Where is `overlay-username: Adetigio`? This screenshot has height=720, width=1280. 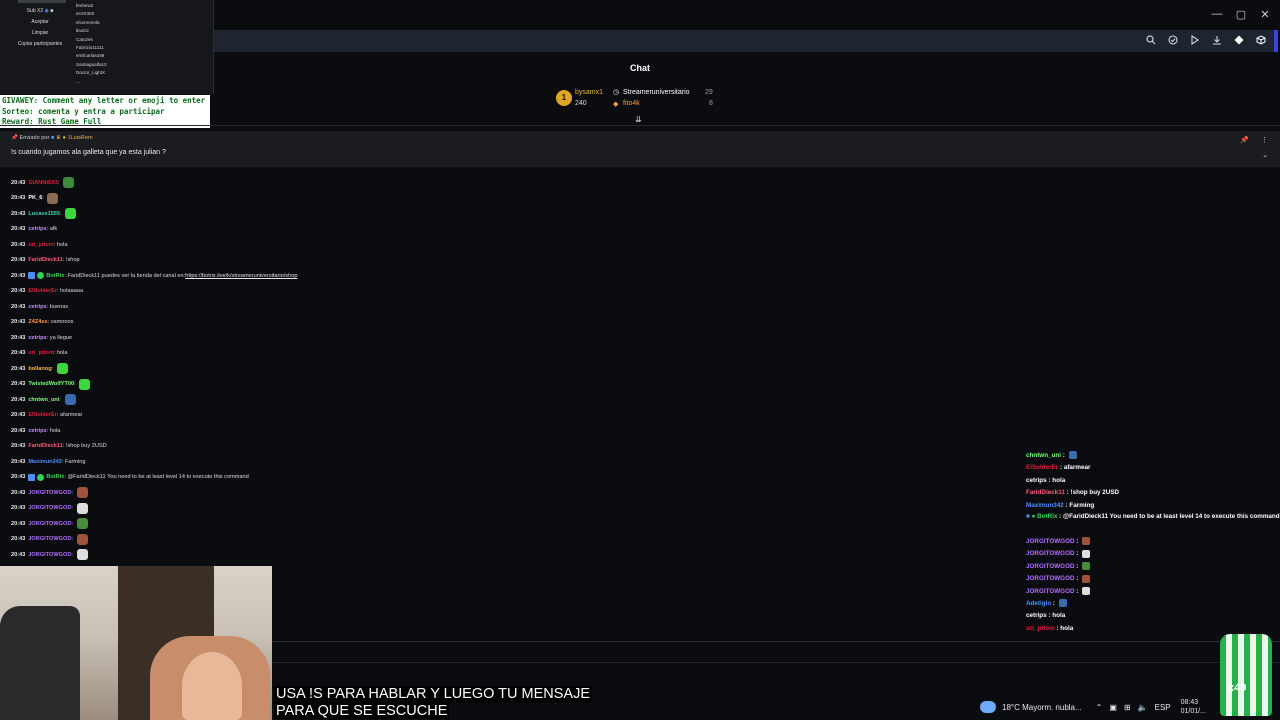
overlay-username: Adetigio is located at coordinates (1039, 604).